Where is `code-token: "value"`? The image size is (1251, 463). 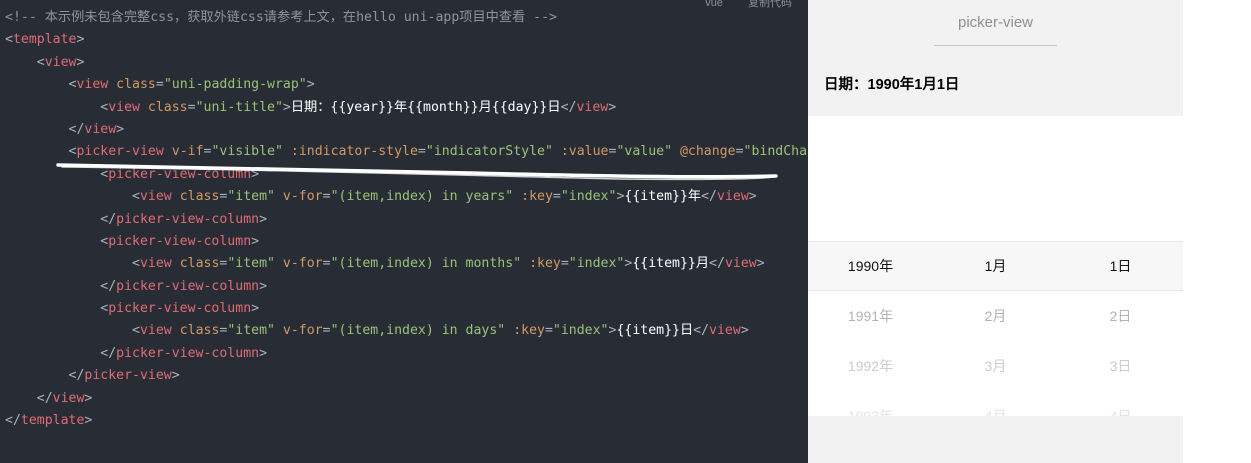 code-token: "value" is located at coordinates (644, 152).